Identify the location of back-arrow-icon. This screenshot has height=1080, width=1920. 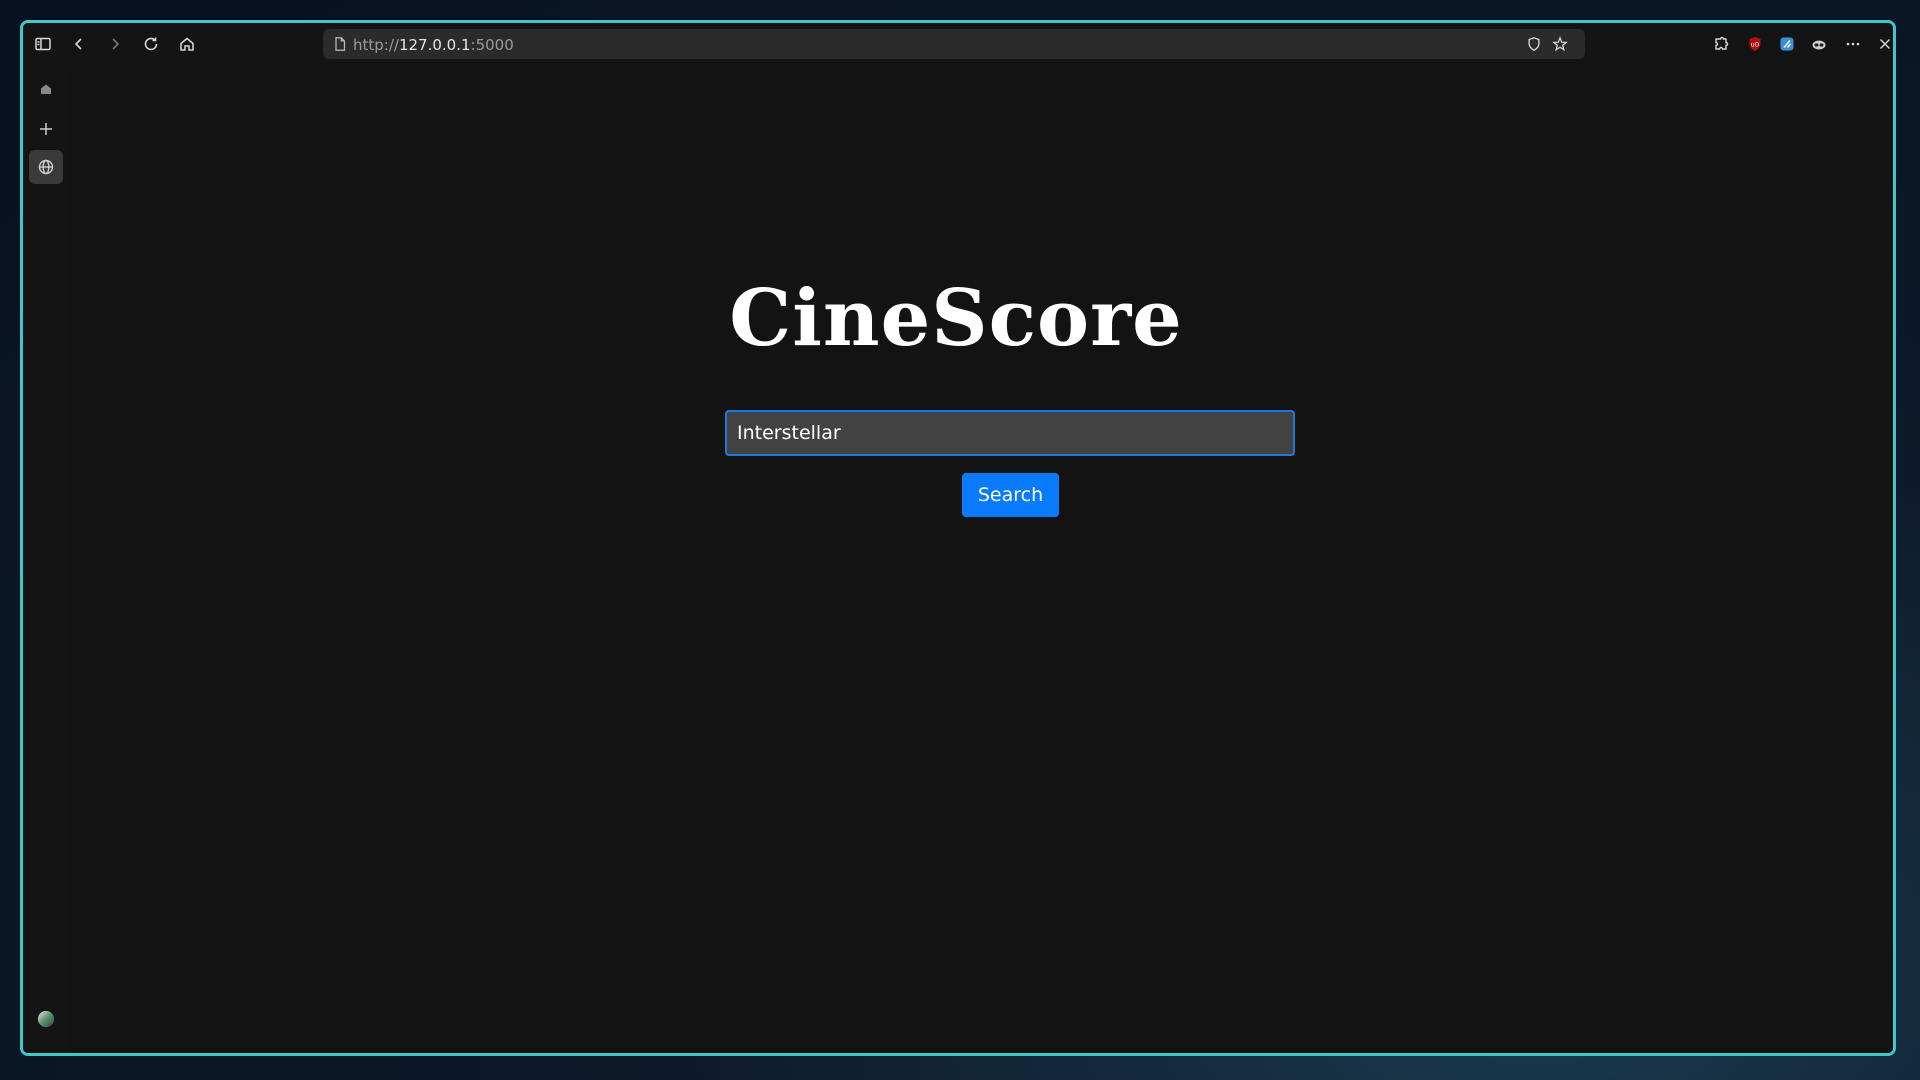
(79, 44).